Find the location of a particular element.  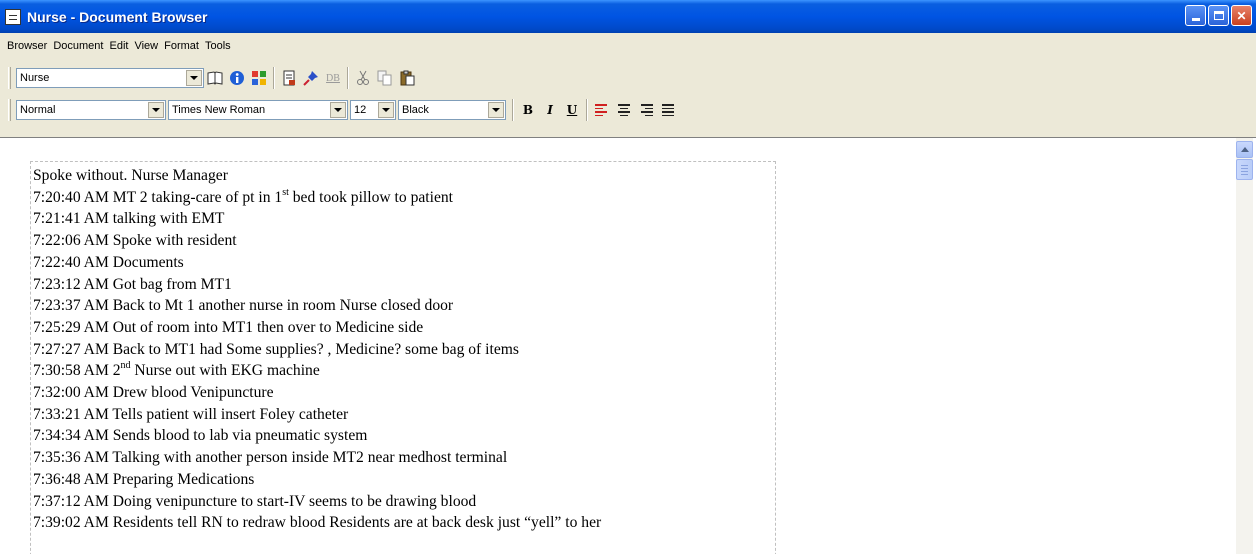

document-line-text: 7:30:58 AM 2 is located at coordinates (77, 371).